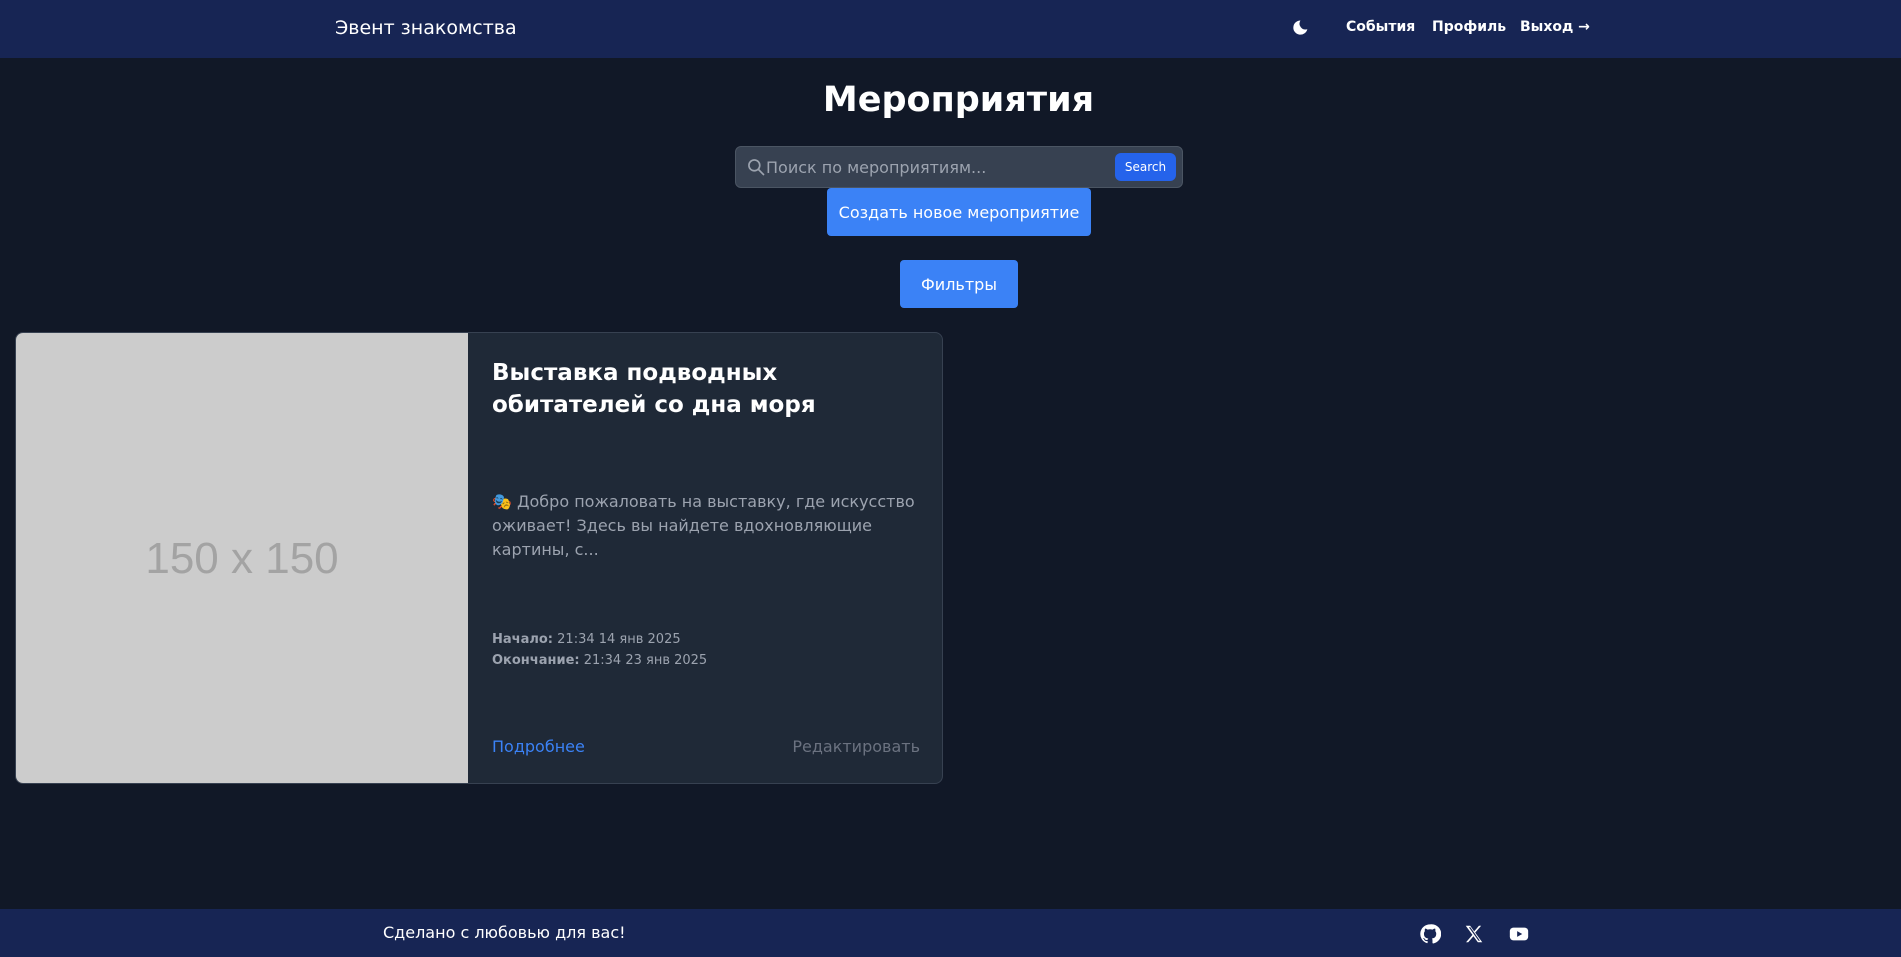 Image resolution: width=1901 pixels, height=957 pixels. What do you see at coordinates (426, 28) in the screenshot?
I see `brand-title: Эвент знакомства` at bounding box center [426, 28].